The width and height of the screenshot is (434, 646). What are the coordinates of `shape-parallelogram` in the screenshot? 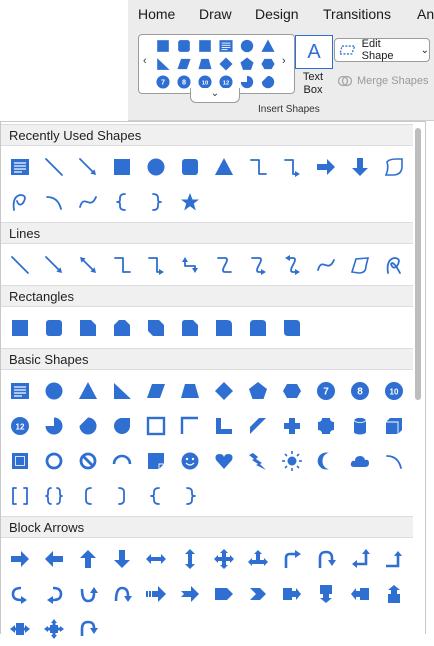 It's located at (156, 391).